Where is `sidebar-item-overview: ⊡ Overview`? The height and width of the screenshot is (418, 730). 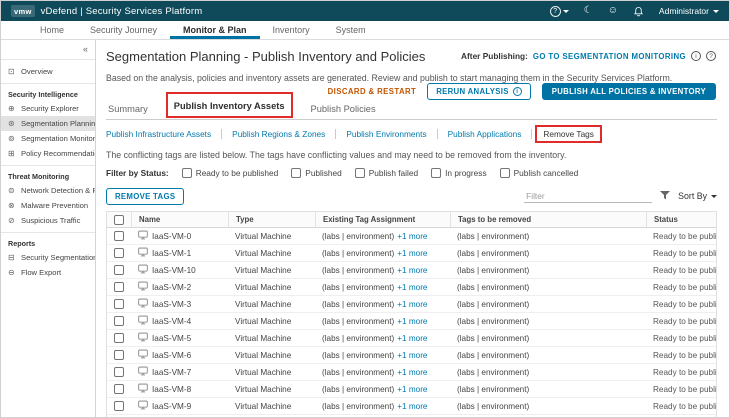
sidebar-item-overview: ⊡ Overview is located at coordinates (48, 71).